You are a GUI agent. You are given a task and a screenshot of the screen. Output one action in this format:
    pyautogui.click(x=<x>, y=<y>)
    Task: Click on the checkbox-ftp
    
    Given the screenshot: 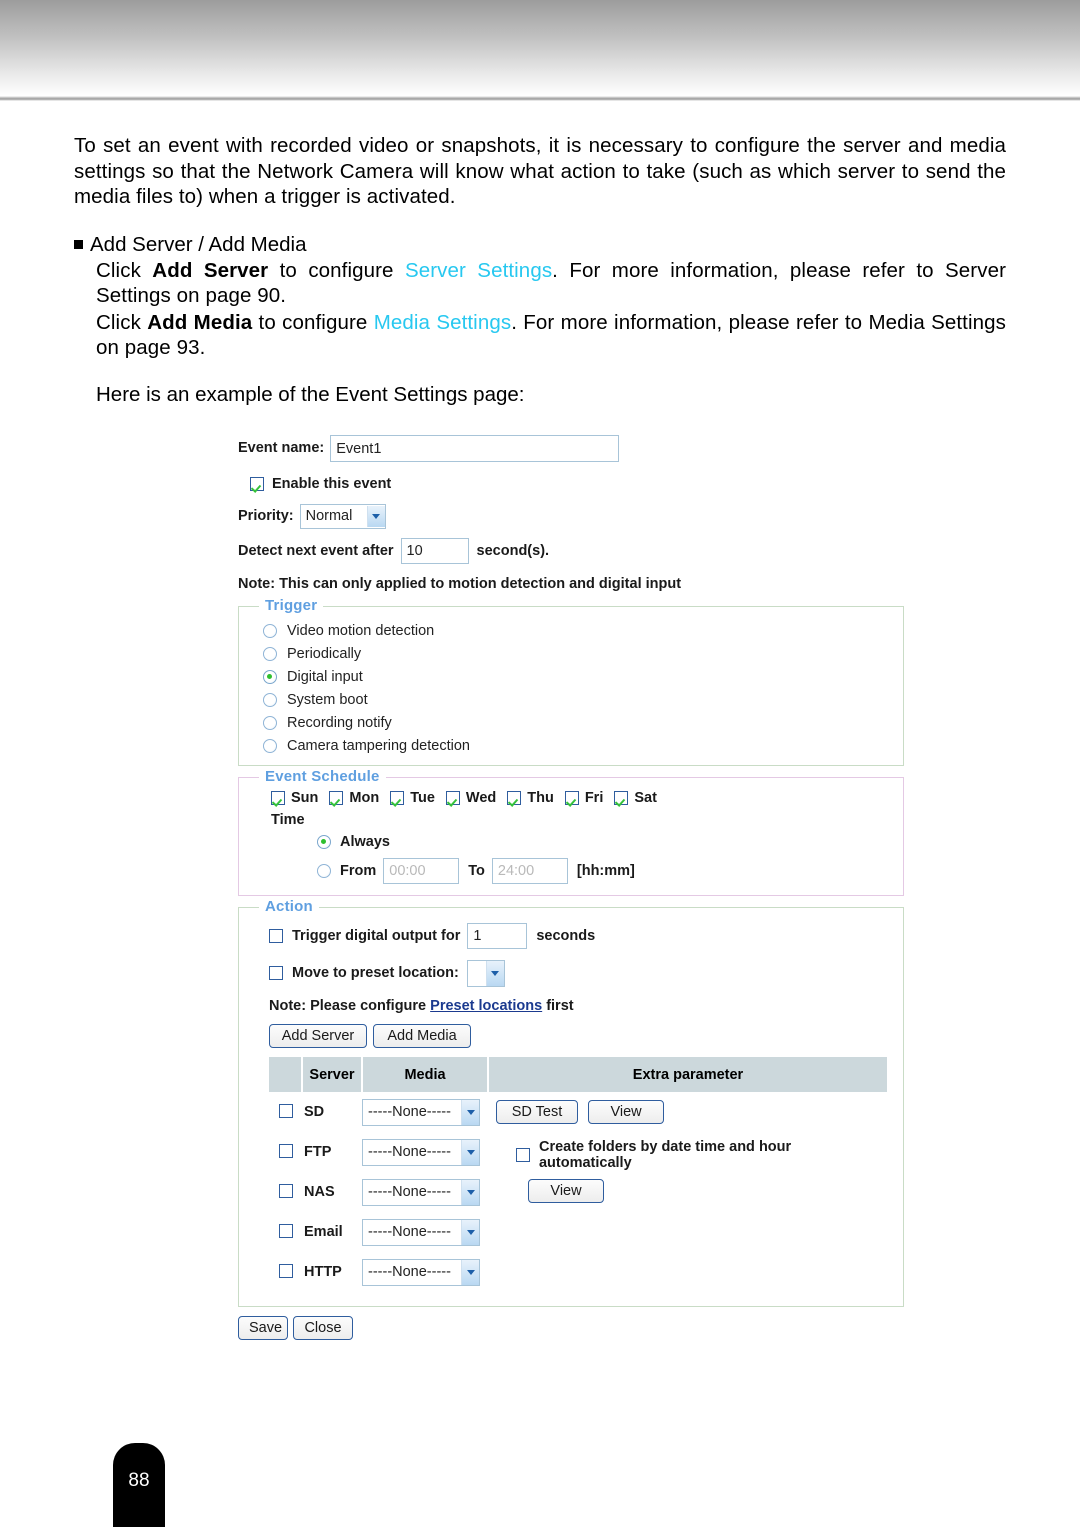 What is the action you would take?
    pyautogui.click(x=285, y=1151)
    